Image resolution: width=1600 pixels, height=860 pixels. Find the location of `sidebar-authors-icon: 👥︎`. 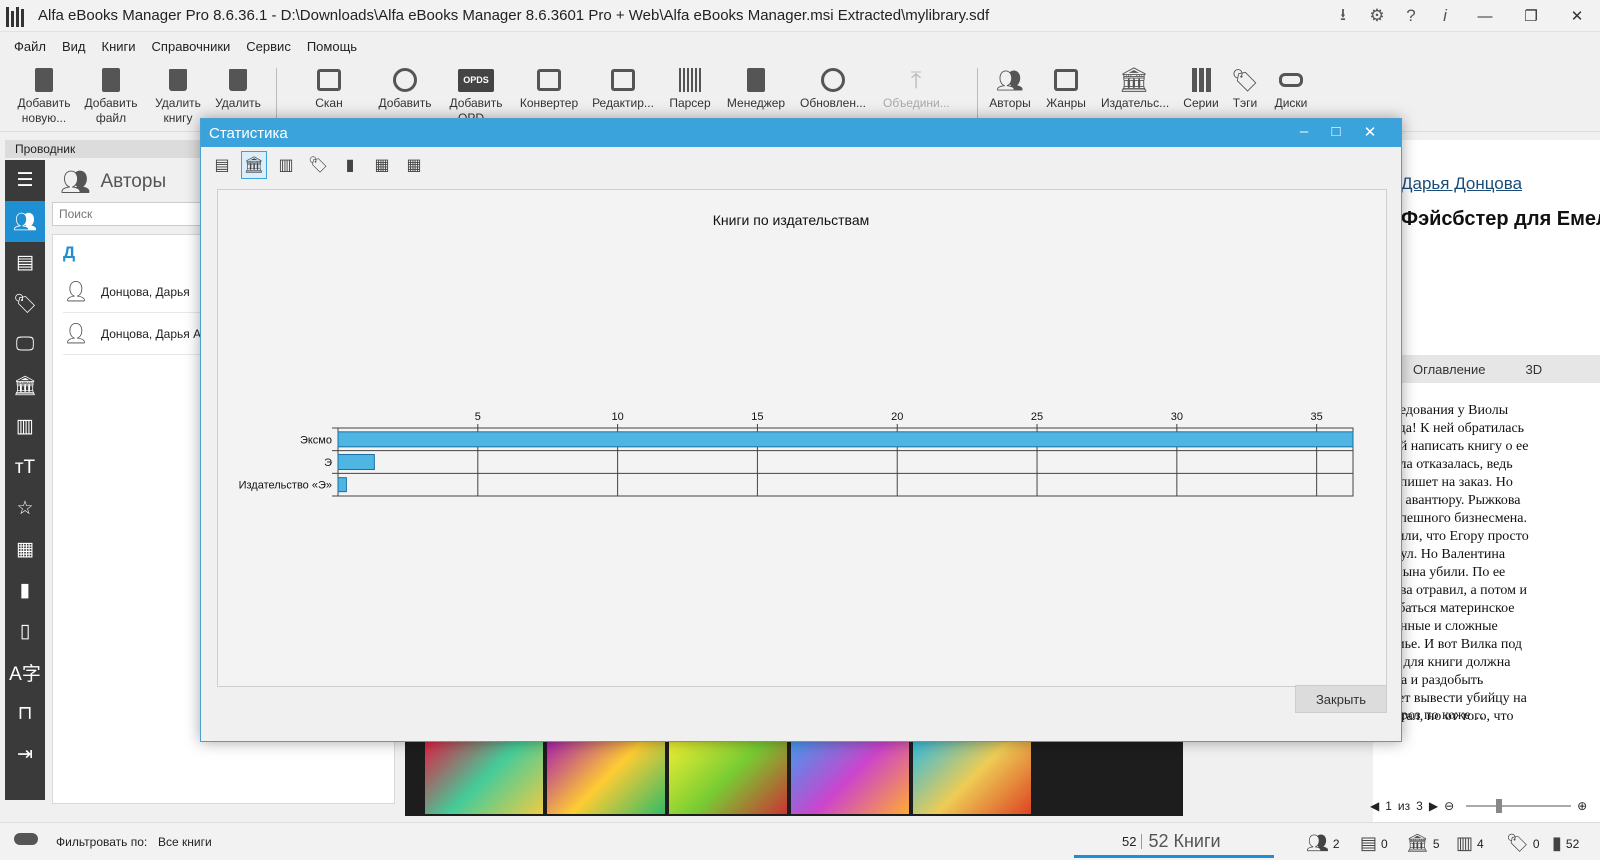

sidebar-authors-icon: 👥︎ is located at coordinates (25, 221).